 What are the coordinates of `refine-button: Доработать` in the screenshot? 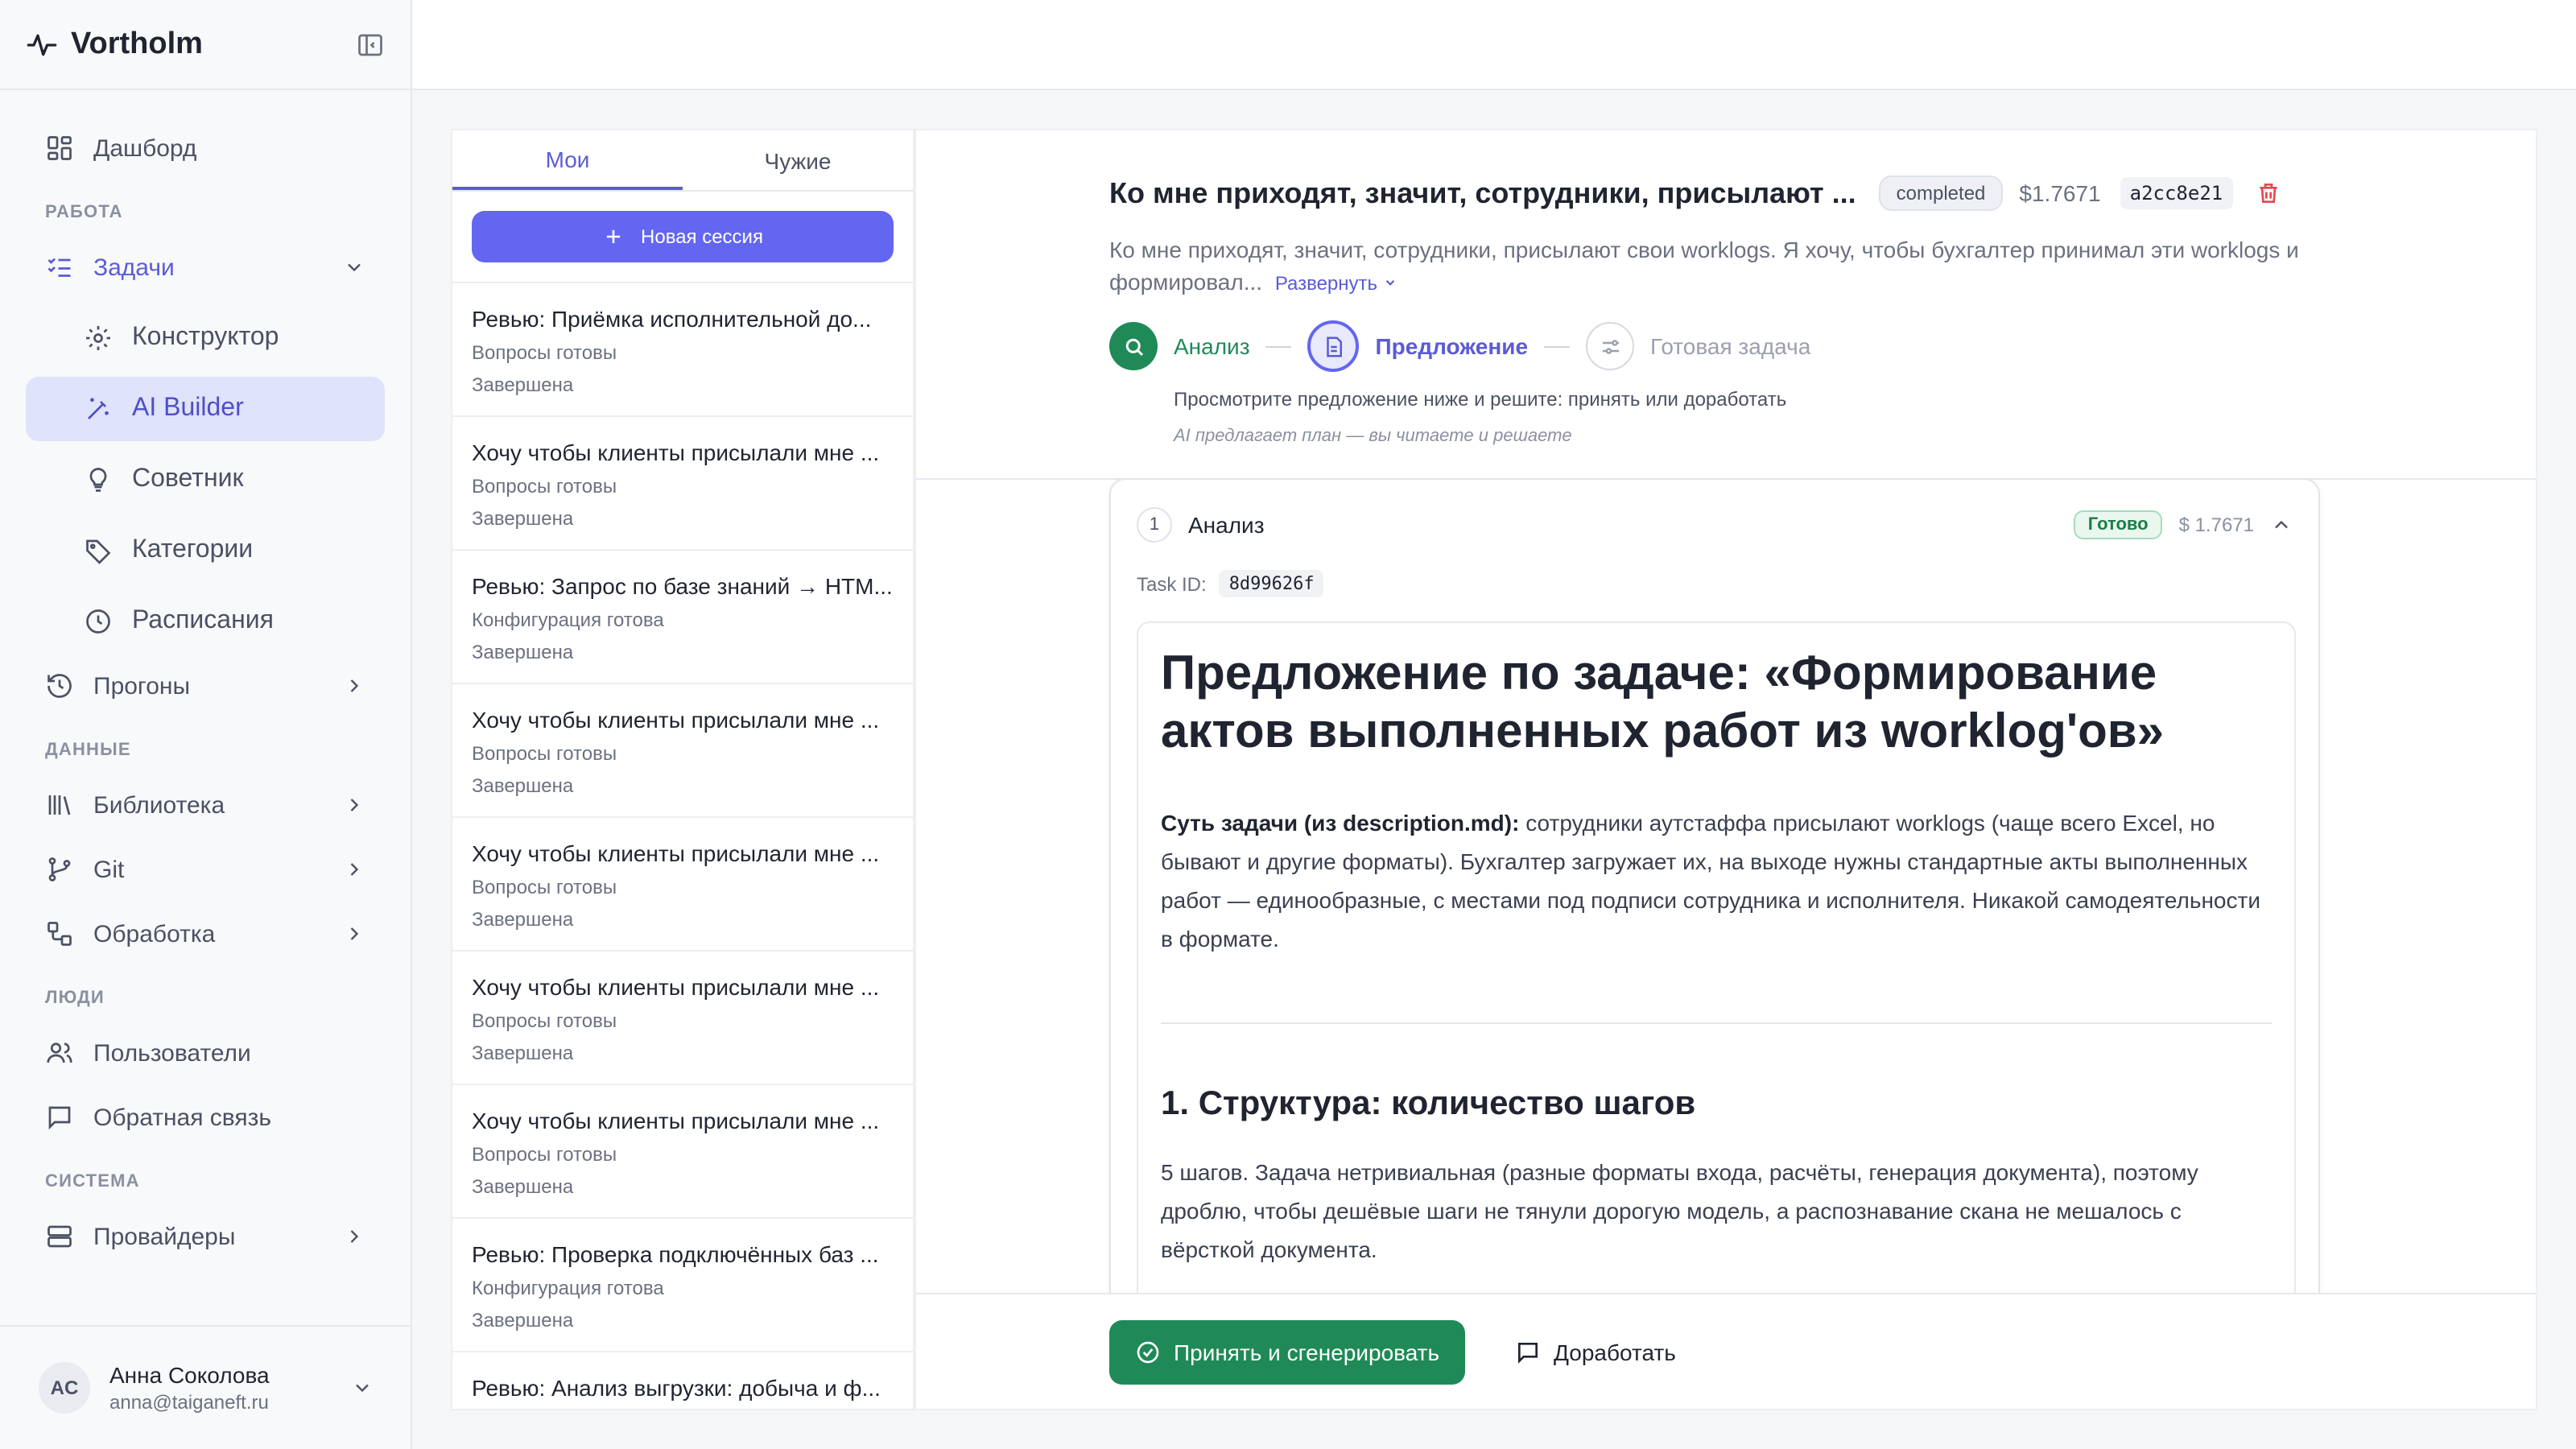 It's located at (1595, 1352).